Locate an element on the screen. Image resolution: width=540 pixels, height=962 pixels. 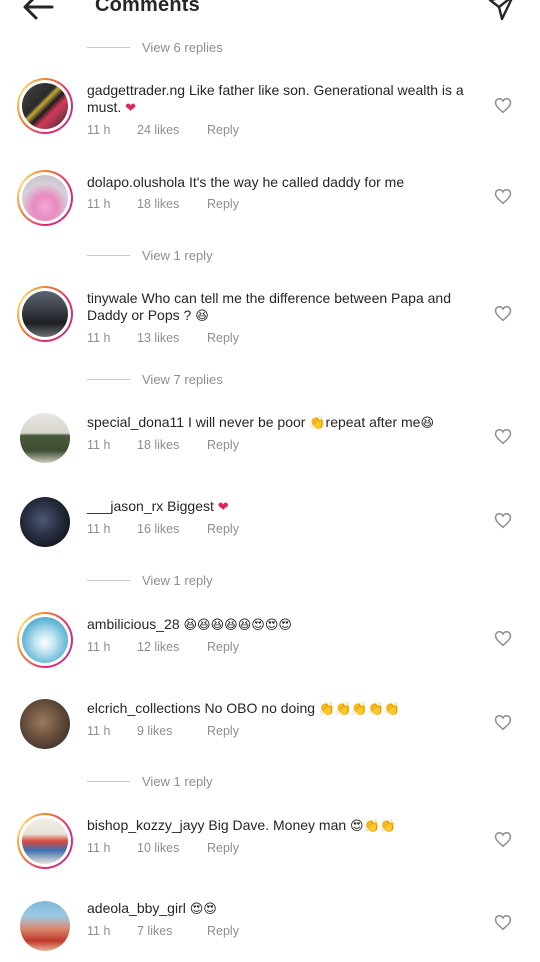
comment-likes: 9 likes is located at coordinates (172, 731).